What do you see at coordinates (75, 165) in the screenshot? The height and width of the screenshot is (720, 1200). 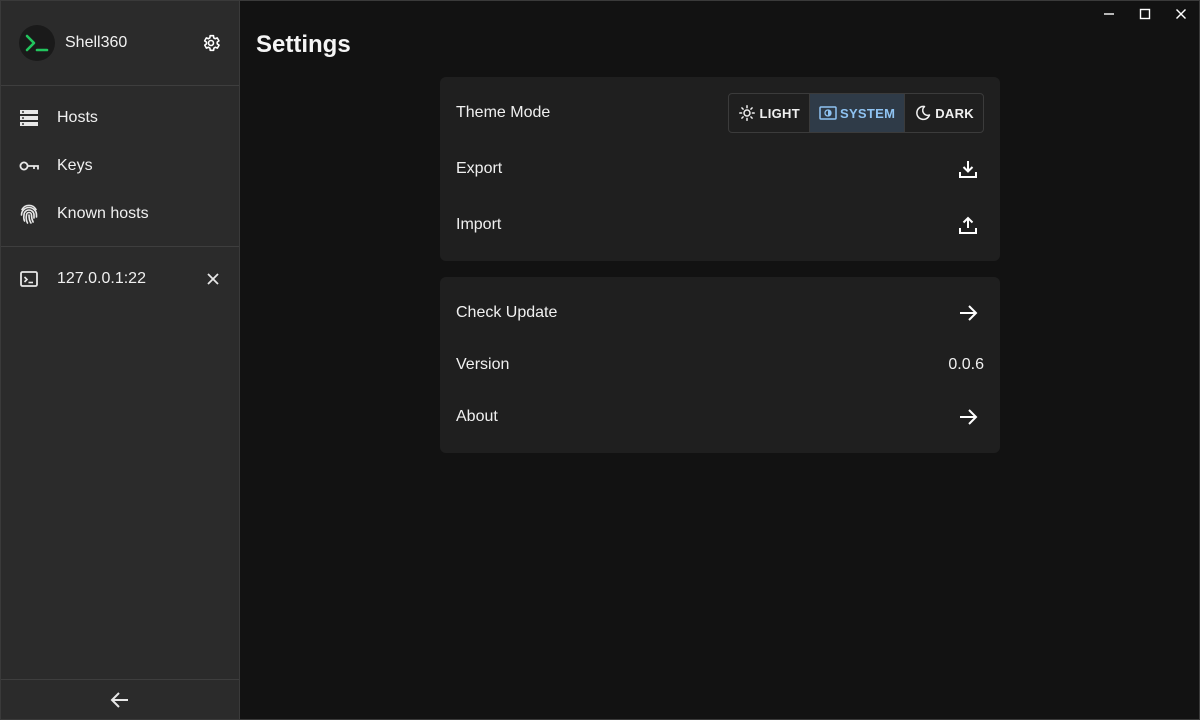 I see `sidebar-item-label: Keys` at bounding box center [75, 165].